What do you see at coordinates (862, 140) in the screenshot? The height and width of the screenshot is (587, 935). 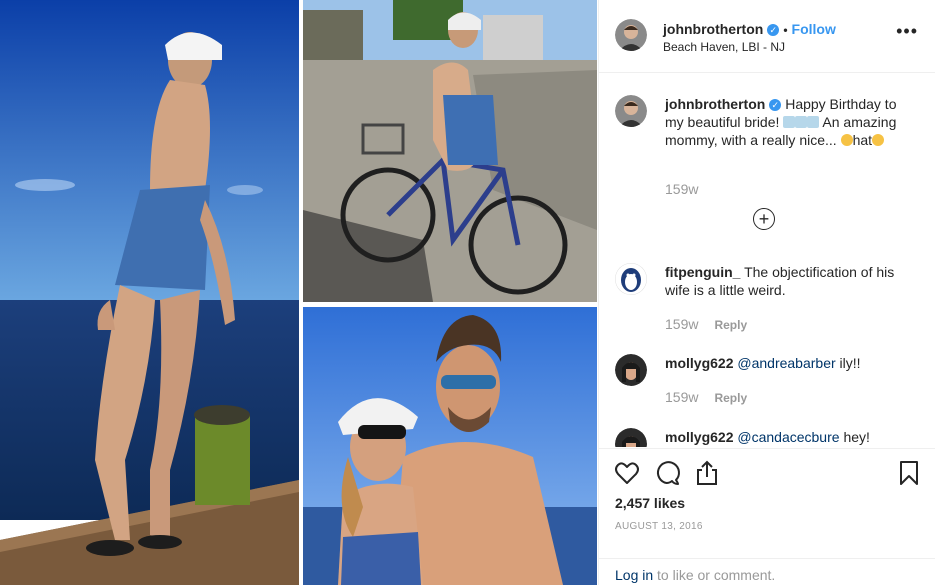 I see `caption-text-part-3: hat` at bounding box center [862, 140].